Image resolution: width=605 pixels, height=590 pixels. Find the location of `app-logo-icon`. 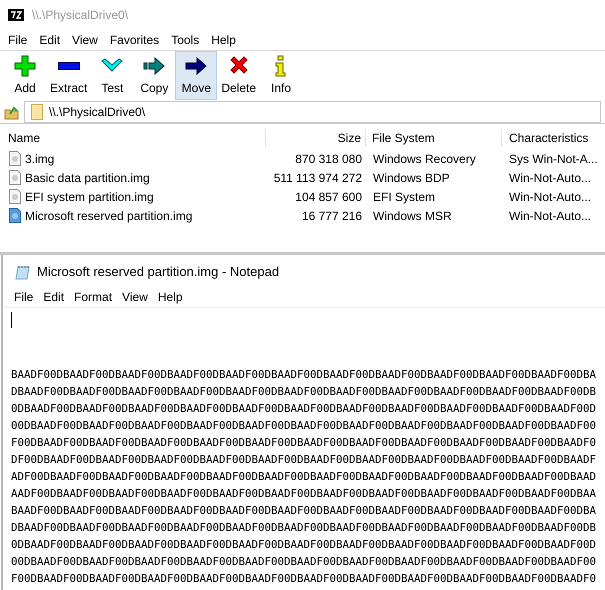

app-logo-icon is located at coordinates (16, 15).